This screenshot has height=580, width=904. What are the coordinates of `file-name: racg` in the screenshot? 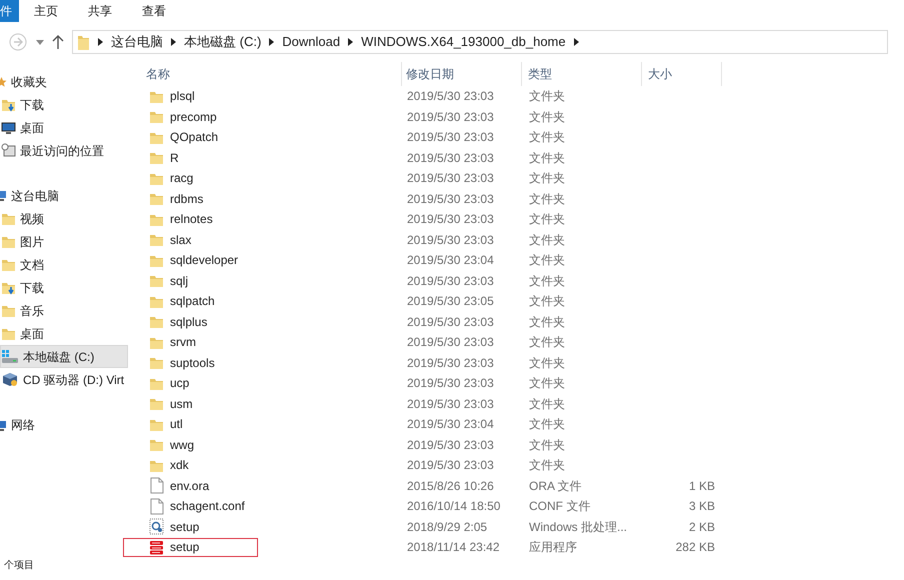 It's located at (182, 178).